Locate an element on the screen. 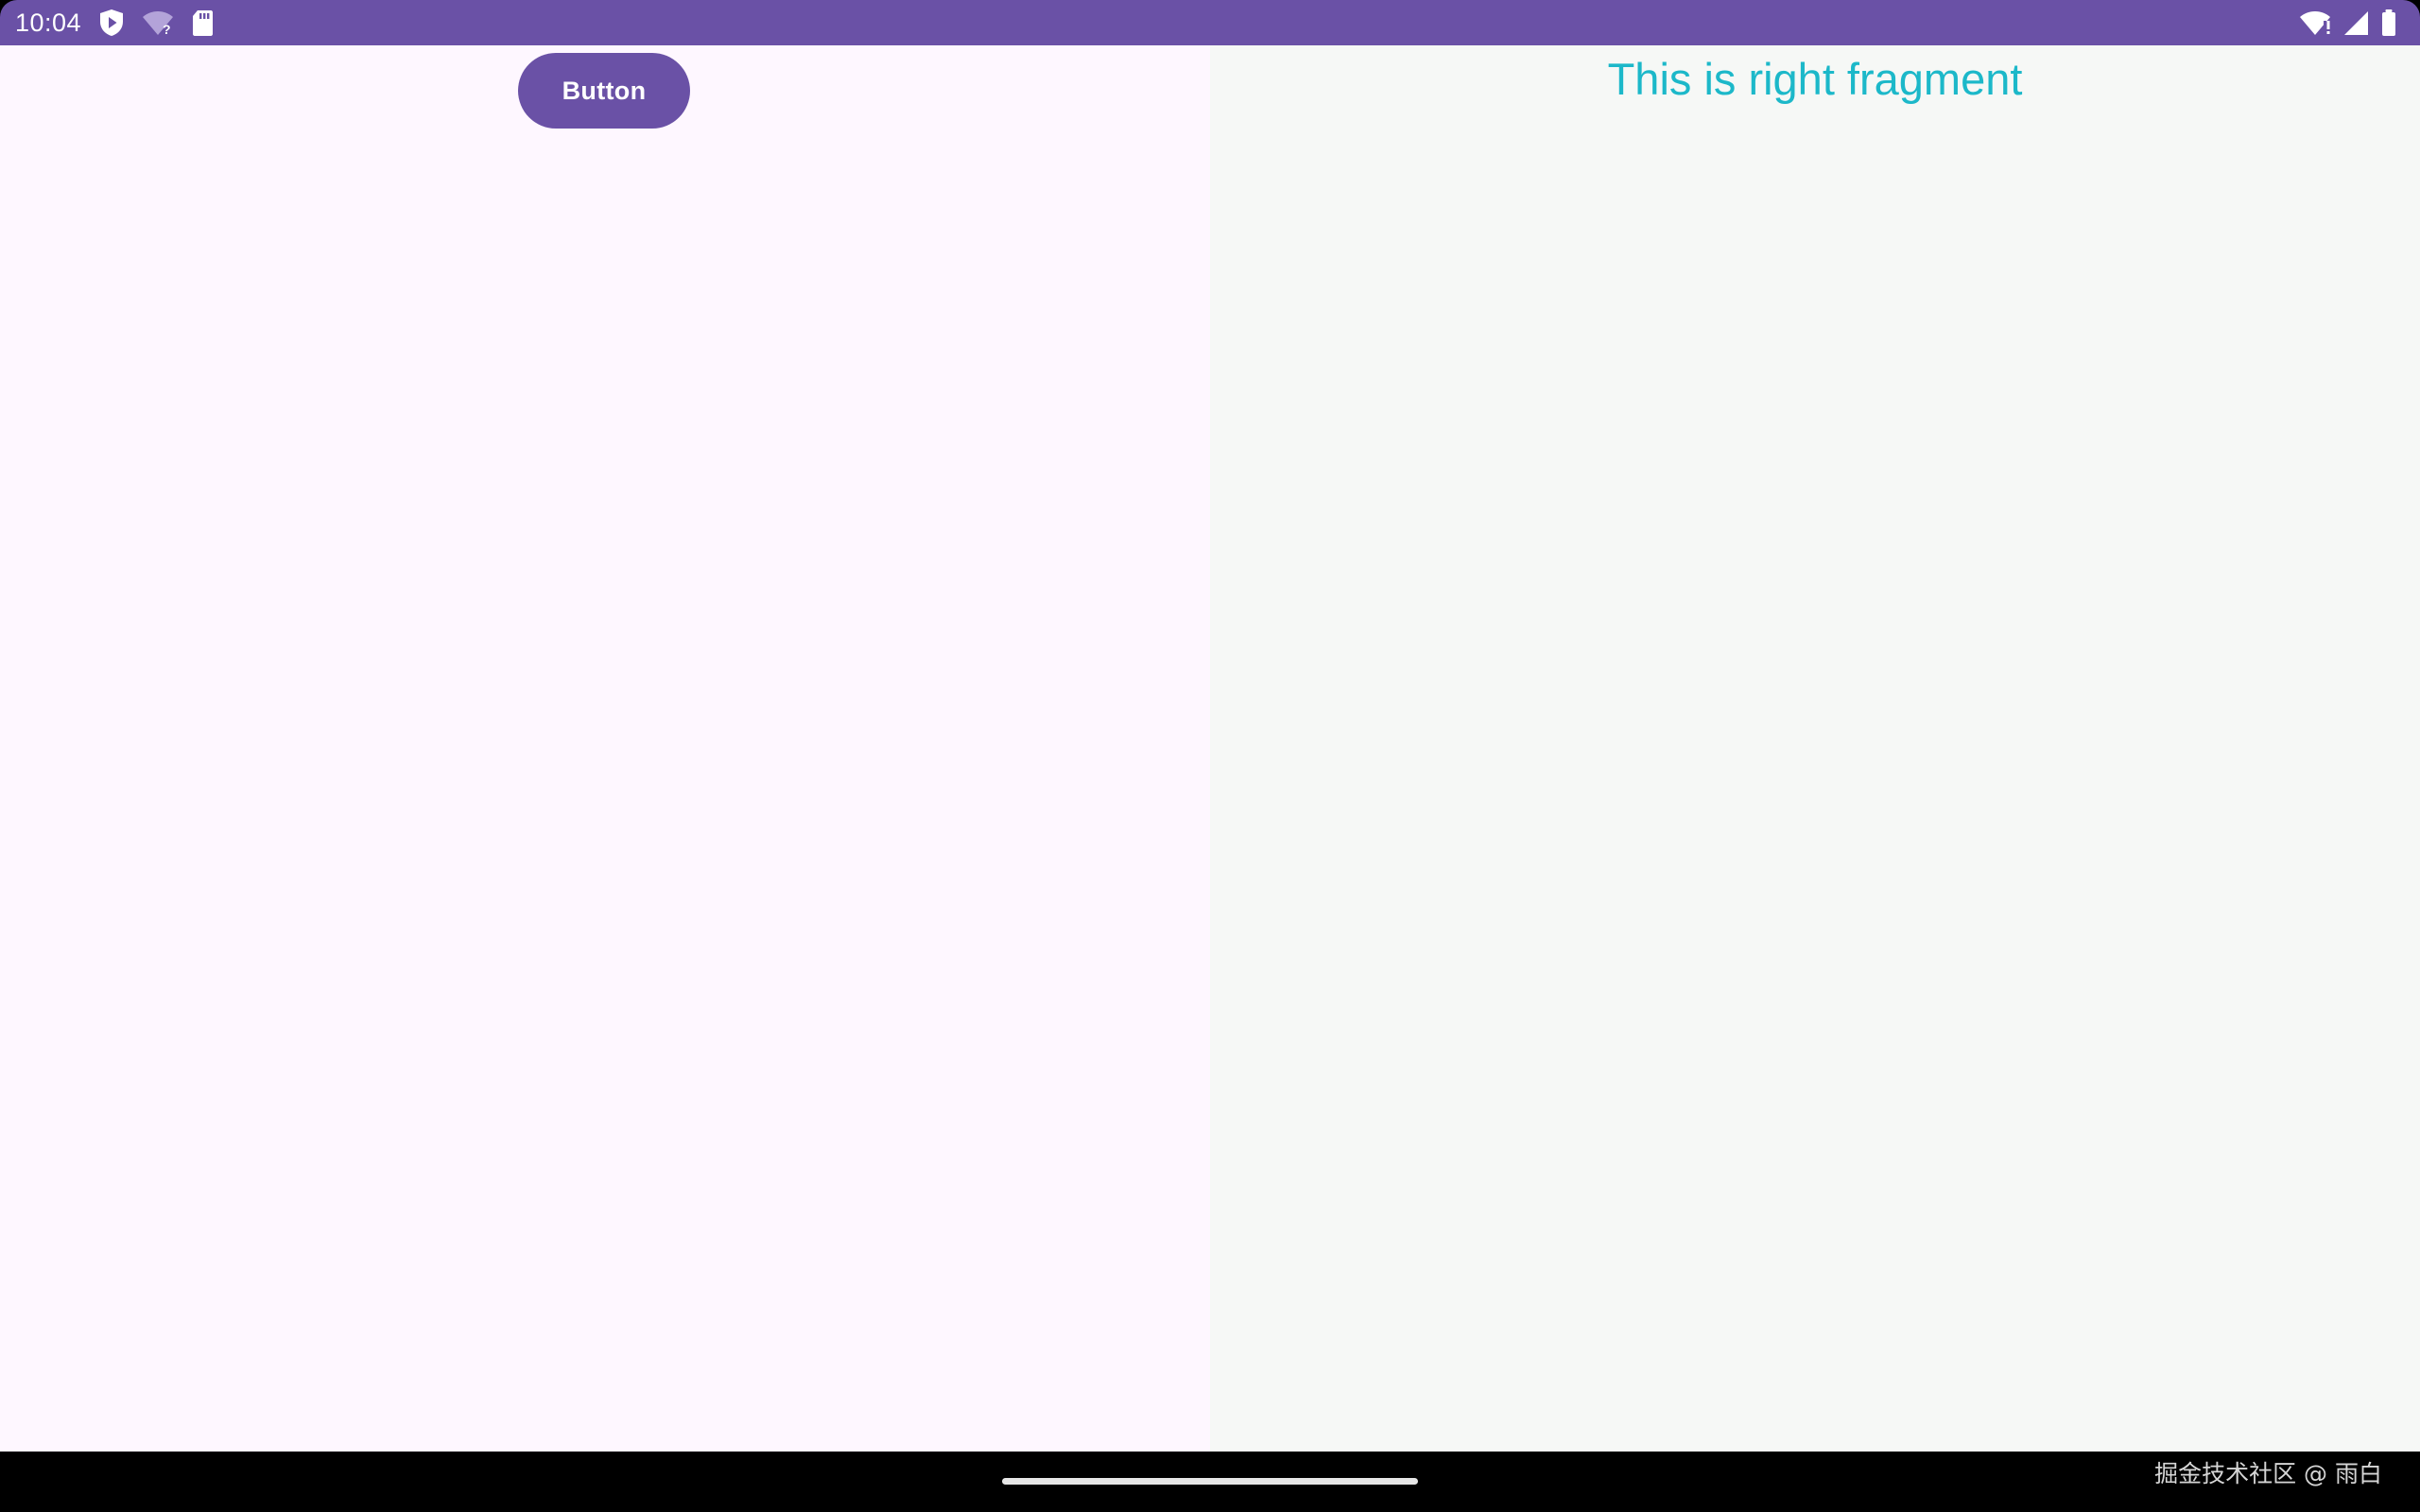  sd-card-icon is located at coordinates (202, 23).